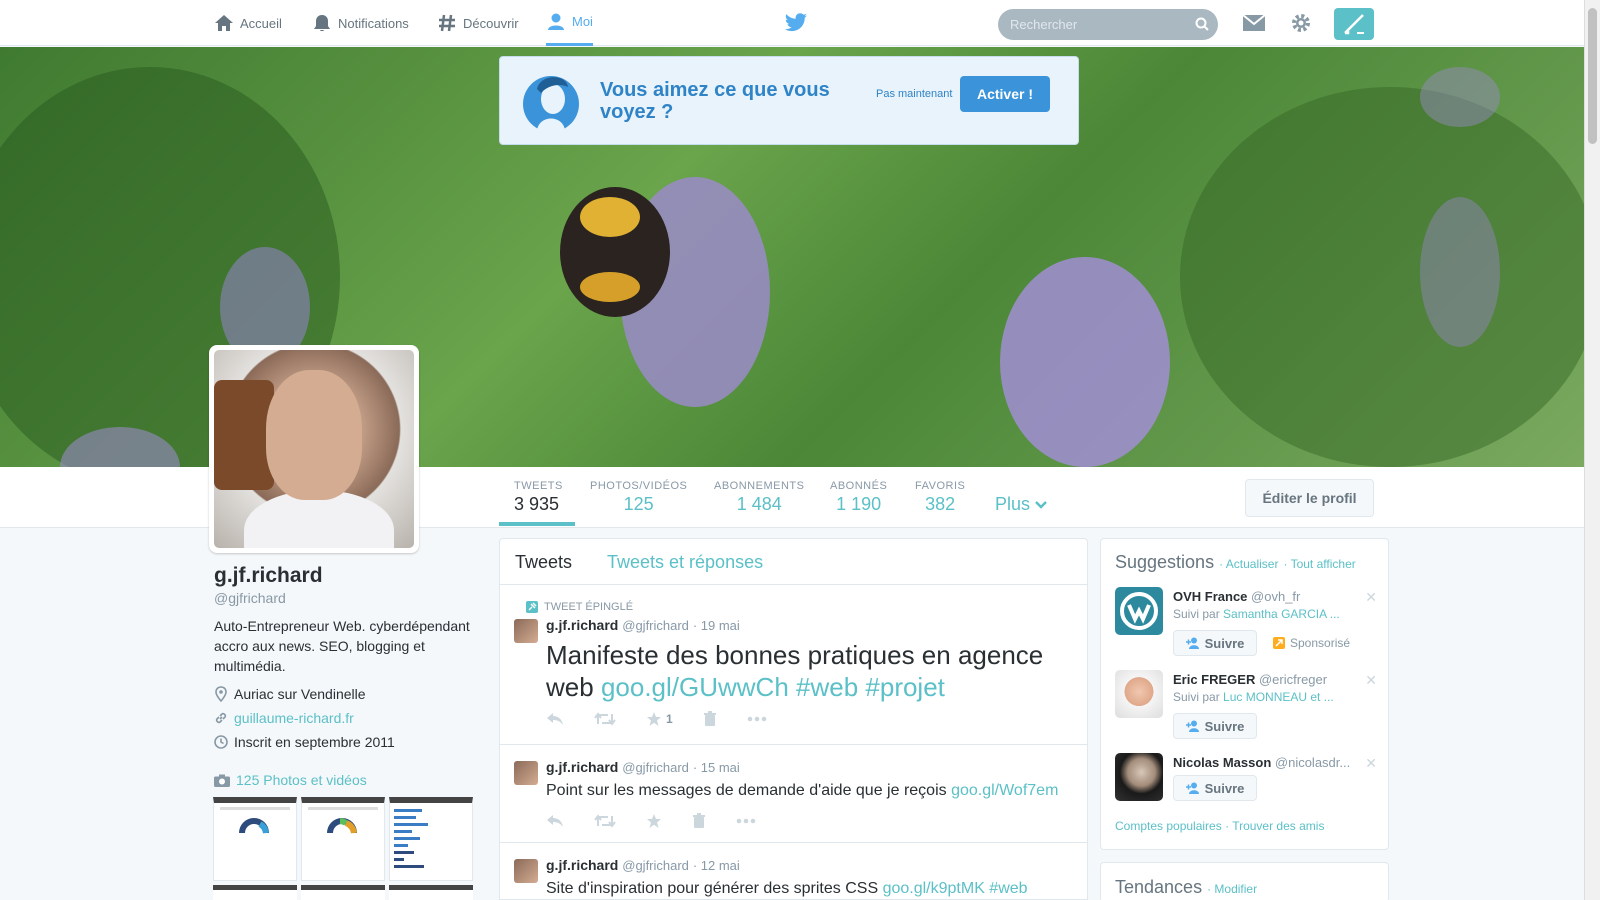 The height and width of the screenshot is (900, 1600). Describe the element at coordinates (538, 497) in the screenshot. I see `stat-tweets: TWEETS 3 935` at that location.